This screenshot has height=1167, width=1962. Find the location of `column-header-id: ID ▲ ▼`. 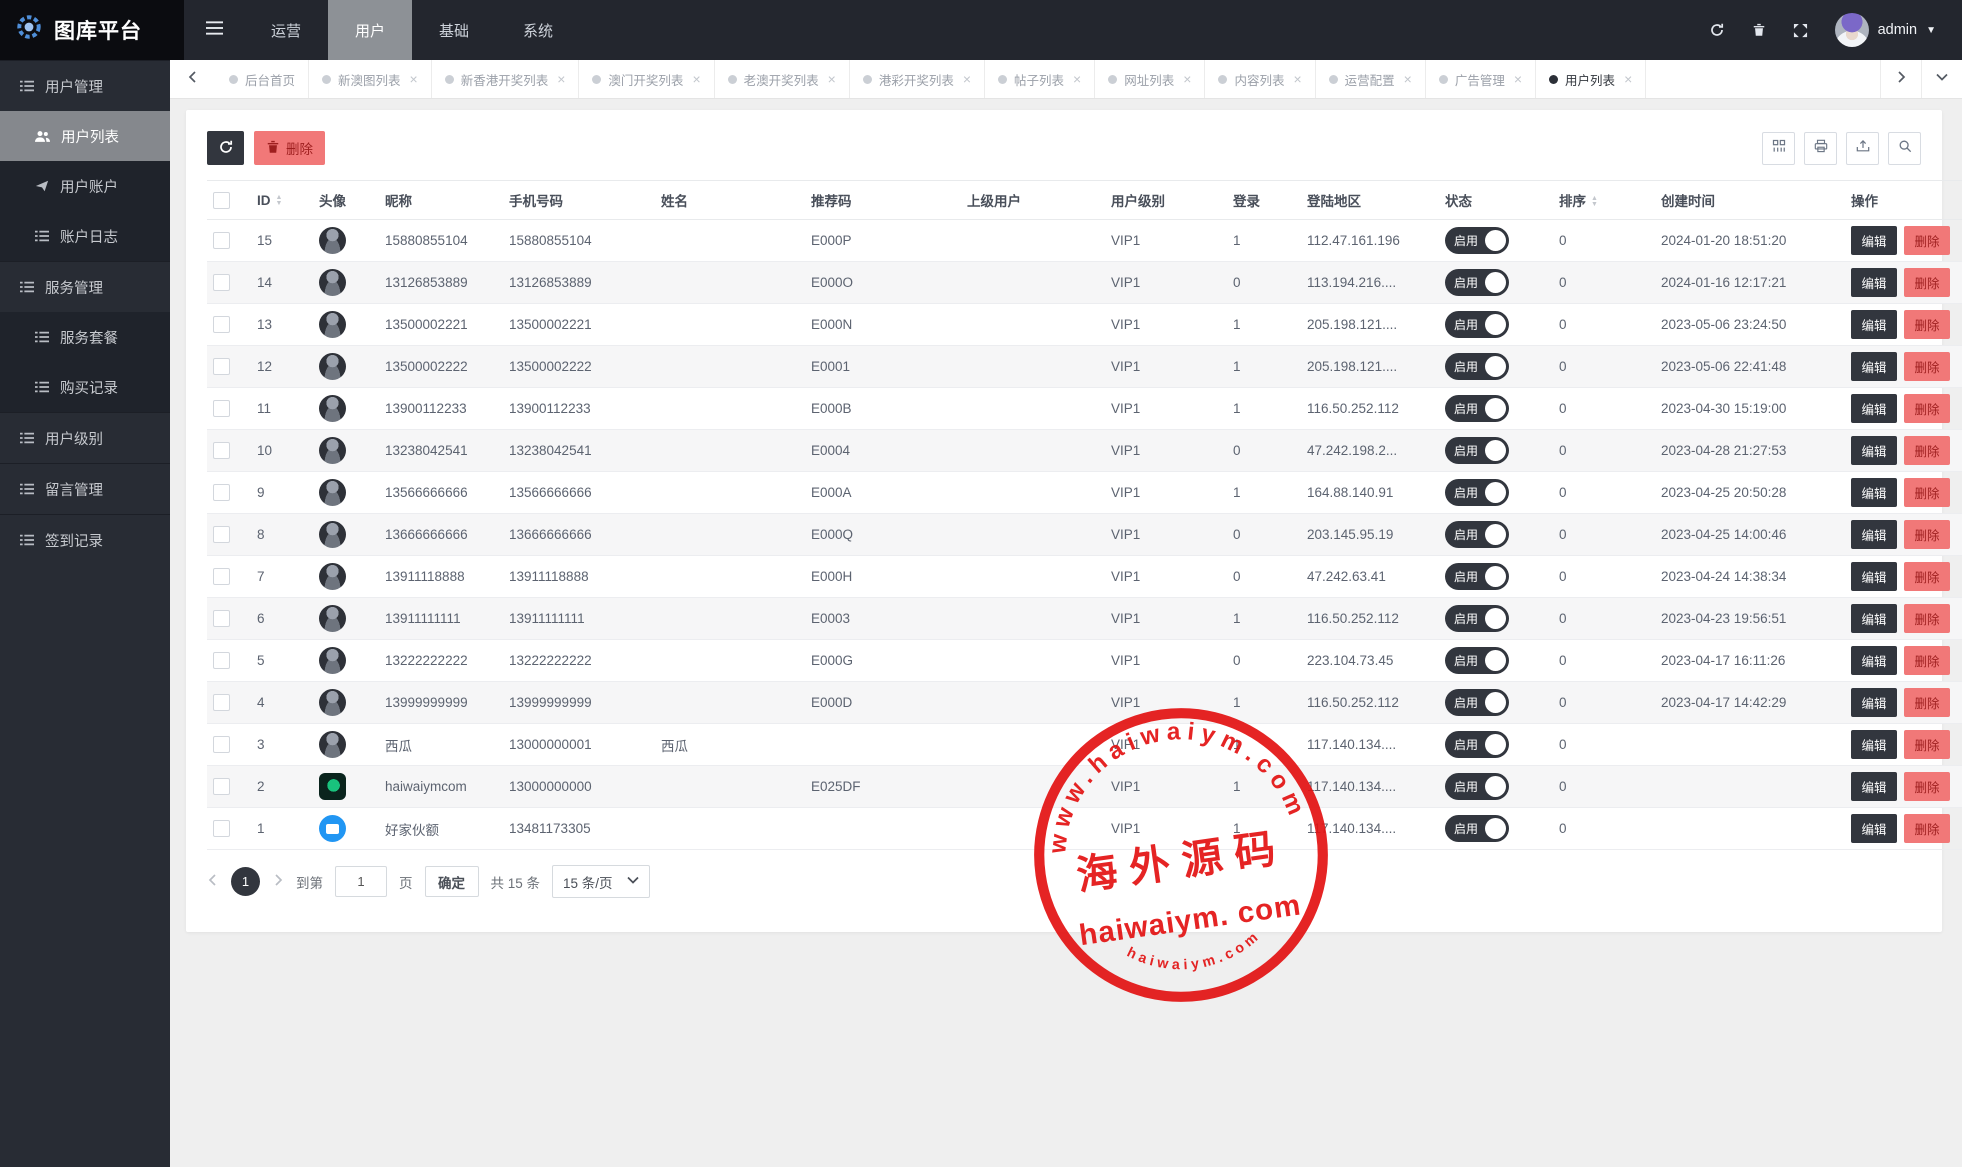

column-header-id: ID ▲ ▼ is located at coordinates (282, 200).